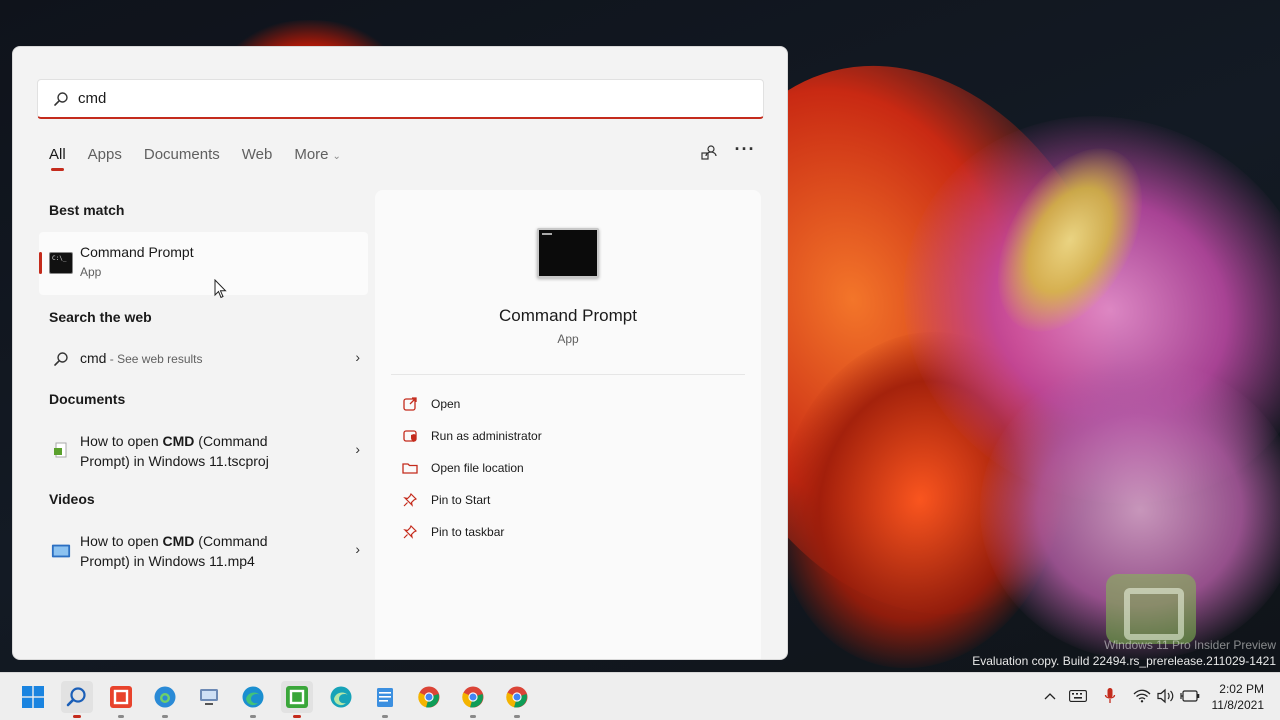 The width and height of the screenshot is (1280, 720). What do you see at coordinates (1050, 696) in the screenshot?
I see `show-hidden-icons-chevron-up-icon` at bounding box center [1050, 696].